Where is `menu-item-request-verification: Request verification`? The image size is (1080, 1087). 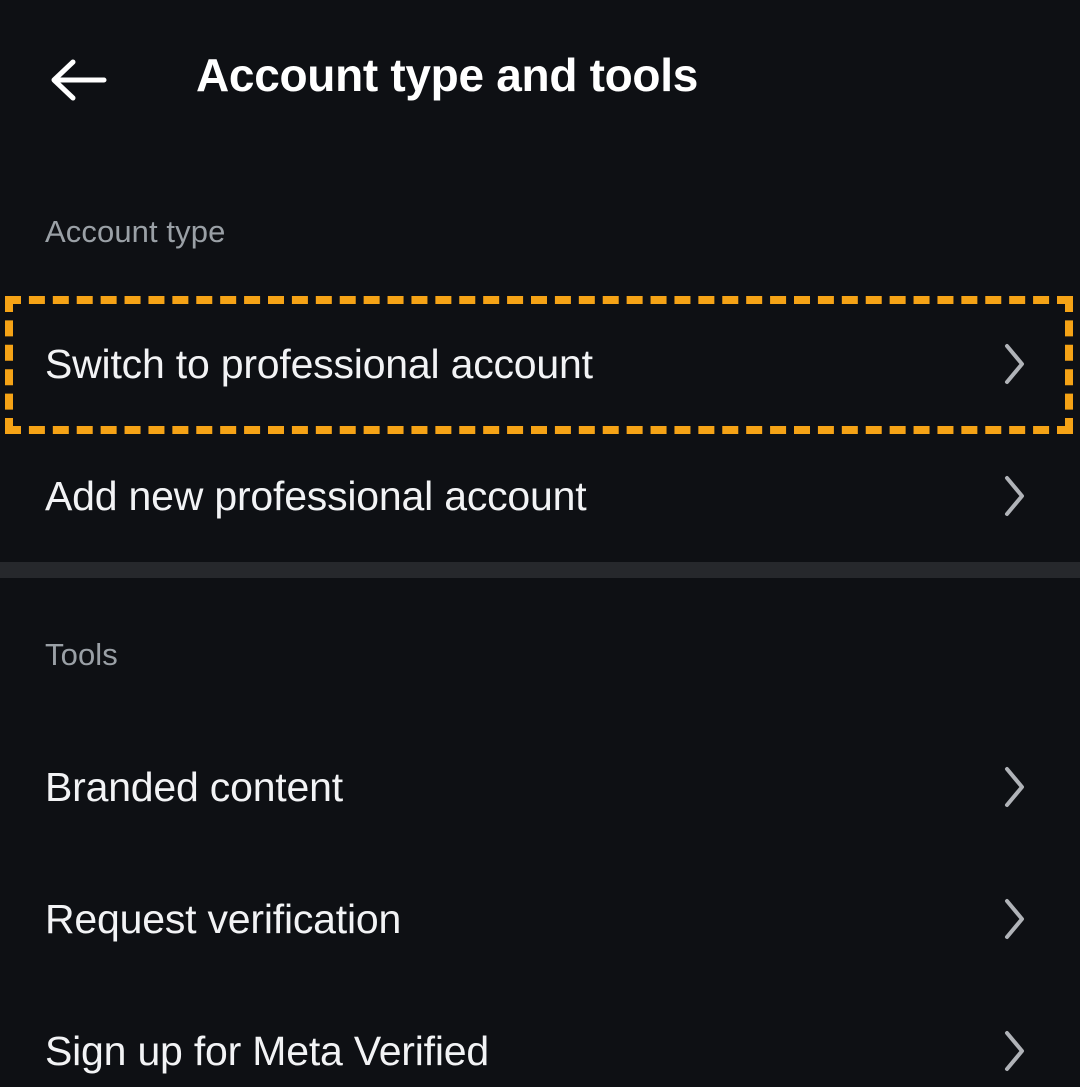
menu-item-request-verification: Request verification is located at coordinates (540, 919).